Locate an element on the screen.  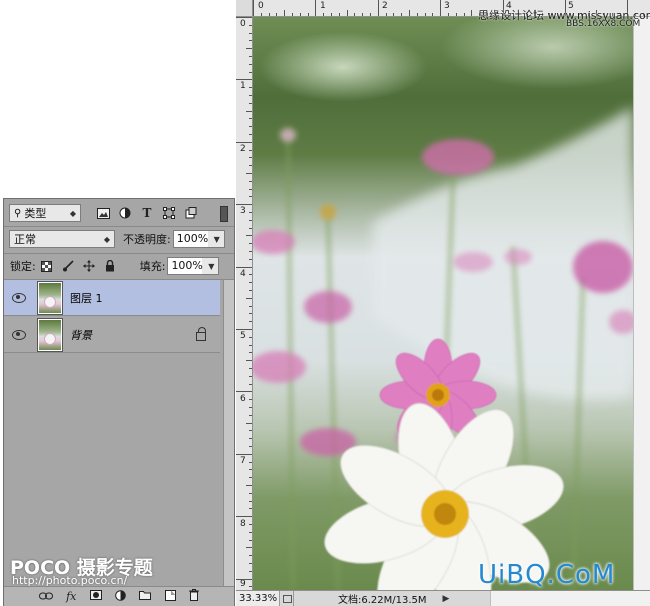
lock-position-move-icon is located at coordinates (89, 266).